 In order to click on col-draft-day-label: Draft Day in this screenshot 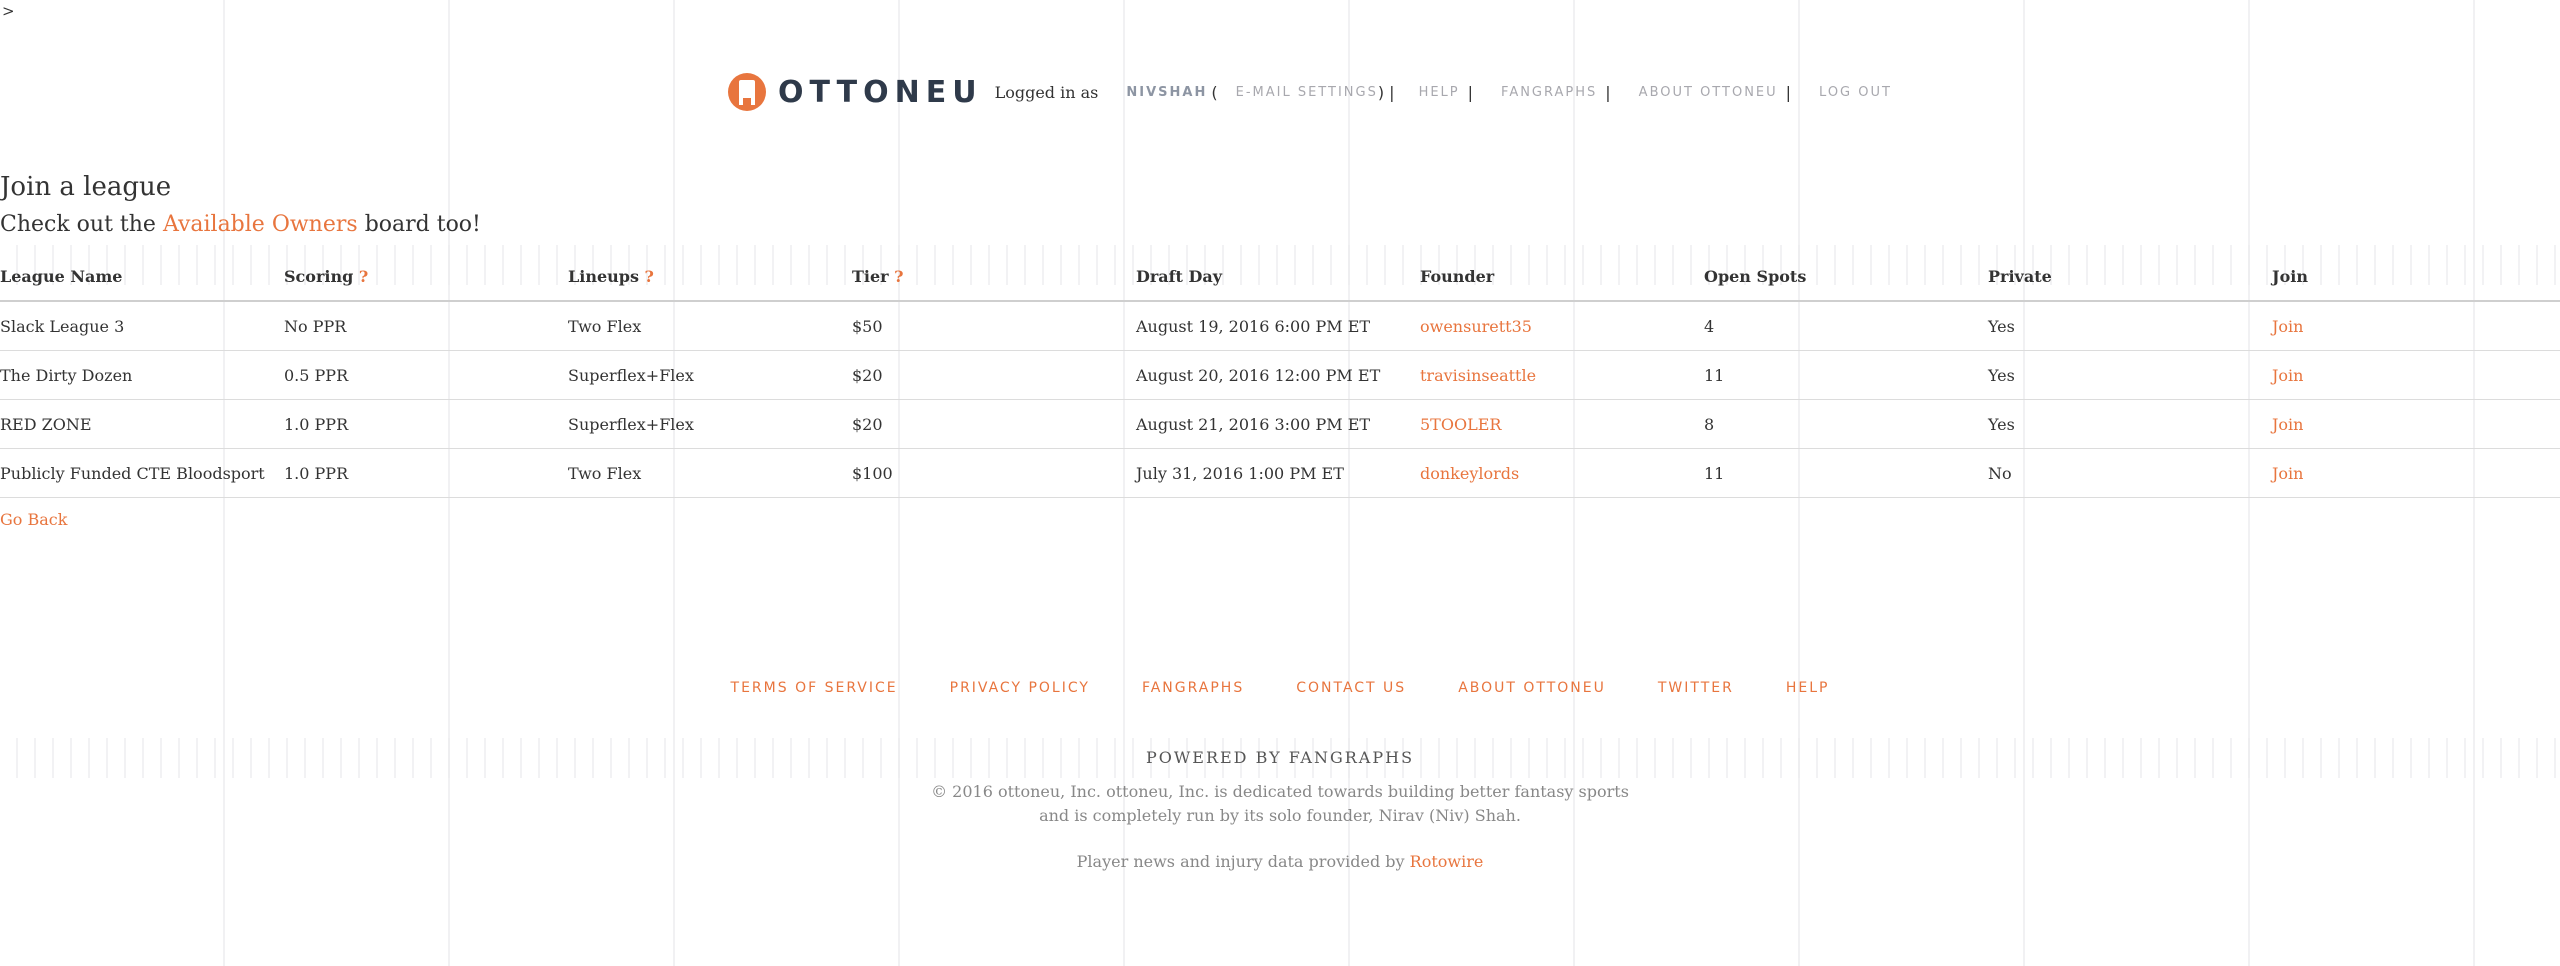, I will do `click(1179, 276)`.